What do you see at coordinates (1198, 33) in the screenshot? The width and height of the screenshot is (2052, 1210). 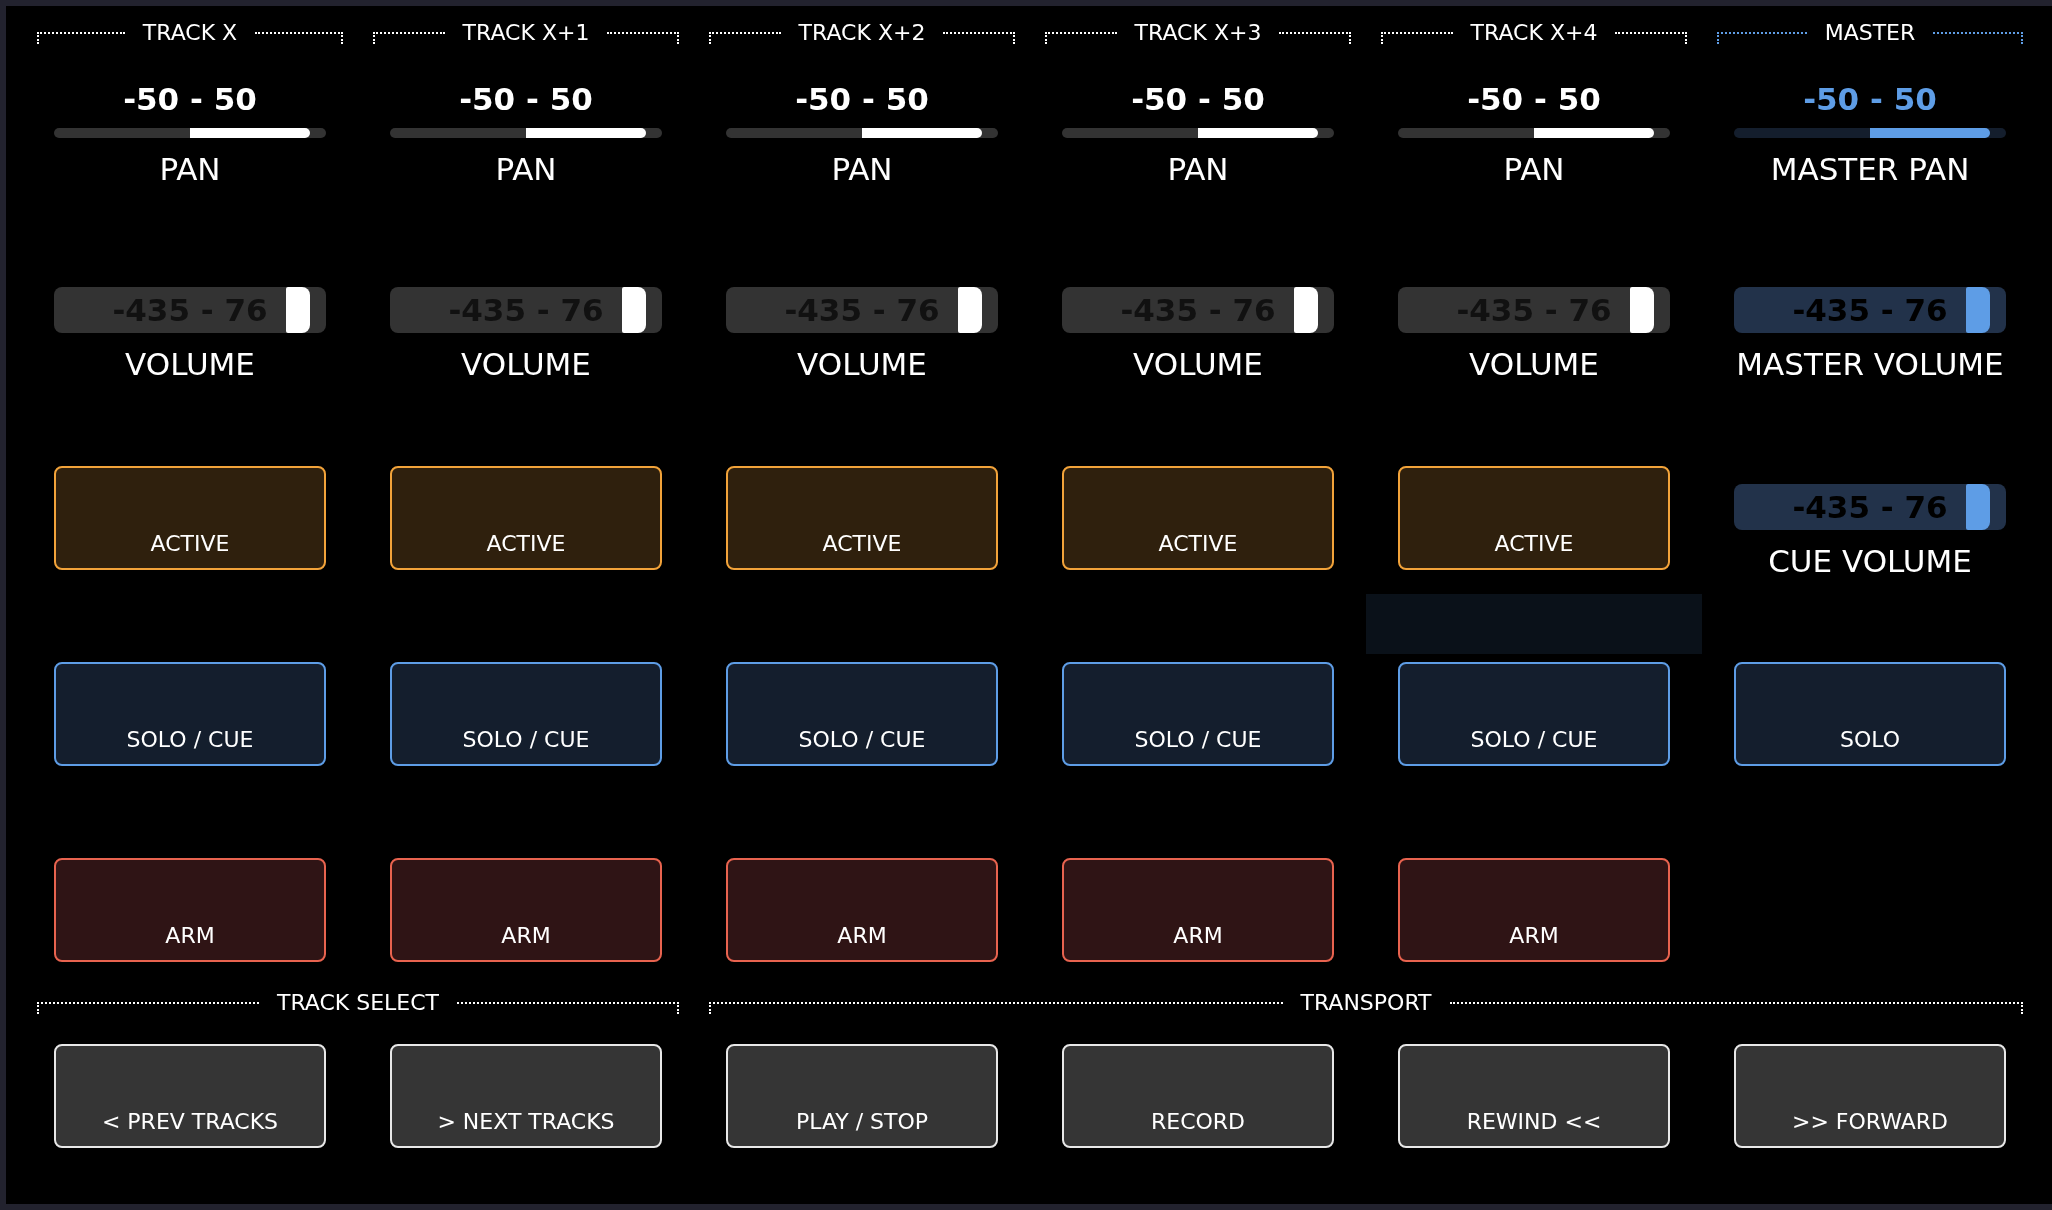 I see `group-title: TRACK X+3` at bounding box center [1198, 33].